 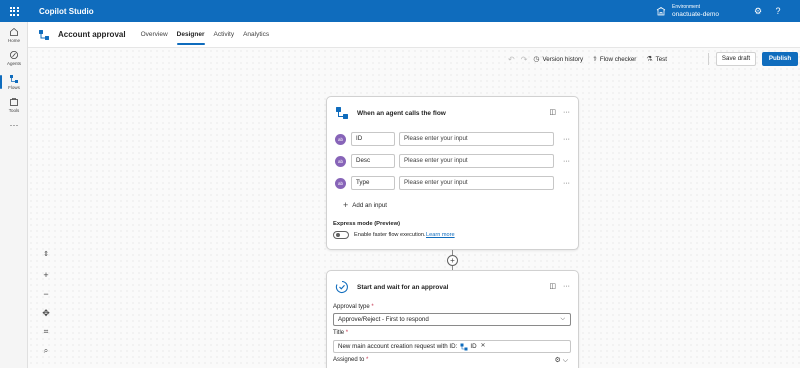 I want to click on app-name: Copilot Studio, so click(x=66, y=11).